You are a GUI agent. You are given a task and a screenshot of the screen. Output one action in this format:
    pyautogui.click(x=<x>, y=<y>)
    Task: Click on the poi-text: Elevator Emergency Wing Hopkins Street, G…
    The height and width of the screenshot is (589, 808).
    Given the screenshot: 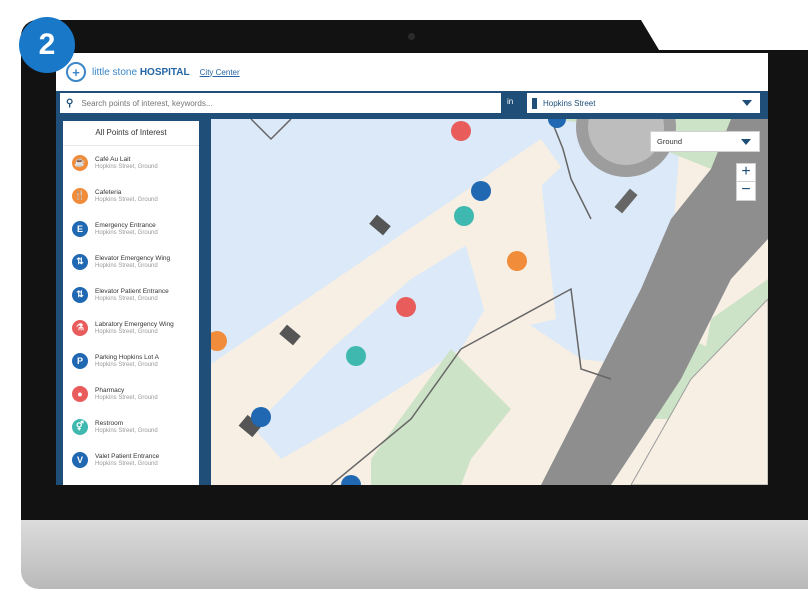 What is the action you would take?
    pyautogui.click(x=132, y=262)
    